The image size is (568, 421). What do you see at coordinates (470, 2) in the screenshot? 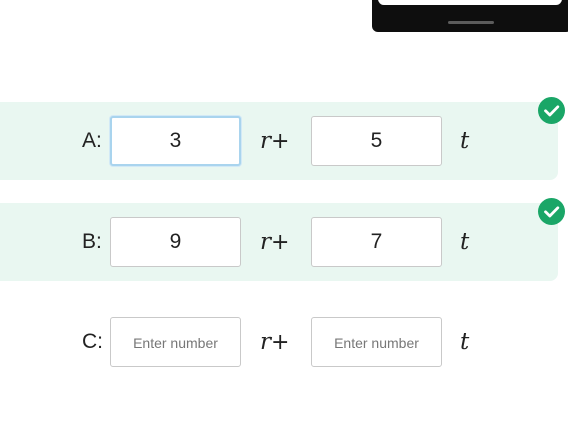
I see `device-screen` at bounding box center [470, 2].